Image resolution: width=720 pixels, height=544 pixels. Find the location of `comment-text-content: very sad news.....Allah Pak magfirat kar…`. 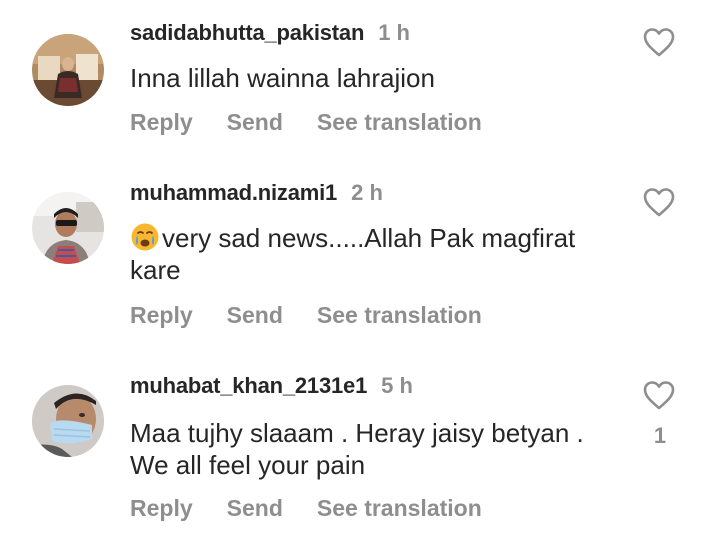

comment-text-content: very sad news.....Allah Pak magfirat kar… is located at coordinates (353, 254).